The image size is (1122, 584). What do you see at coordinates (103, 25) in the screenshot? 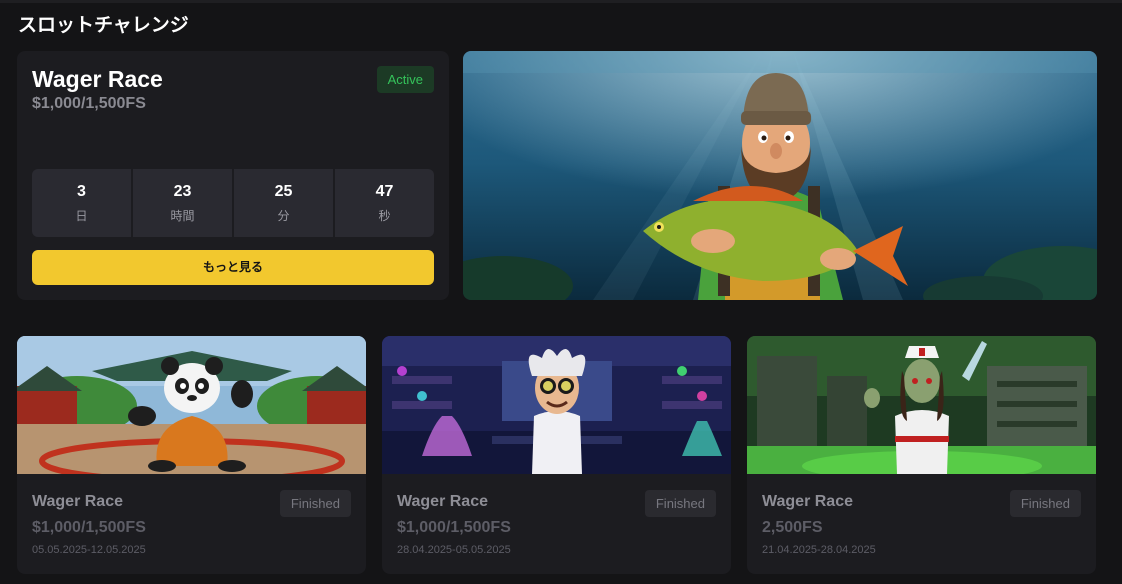
I see `page-title: スロットチャレンジ` at bounding box center [103, 25].